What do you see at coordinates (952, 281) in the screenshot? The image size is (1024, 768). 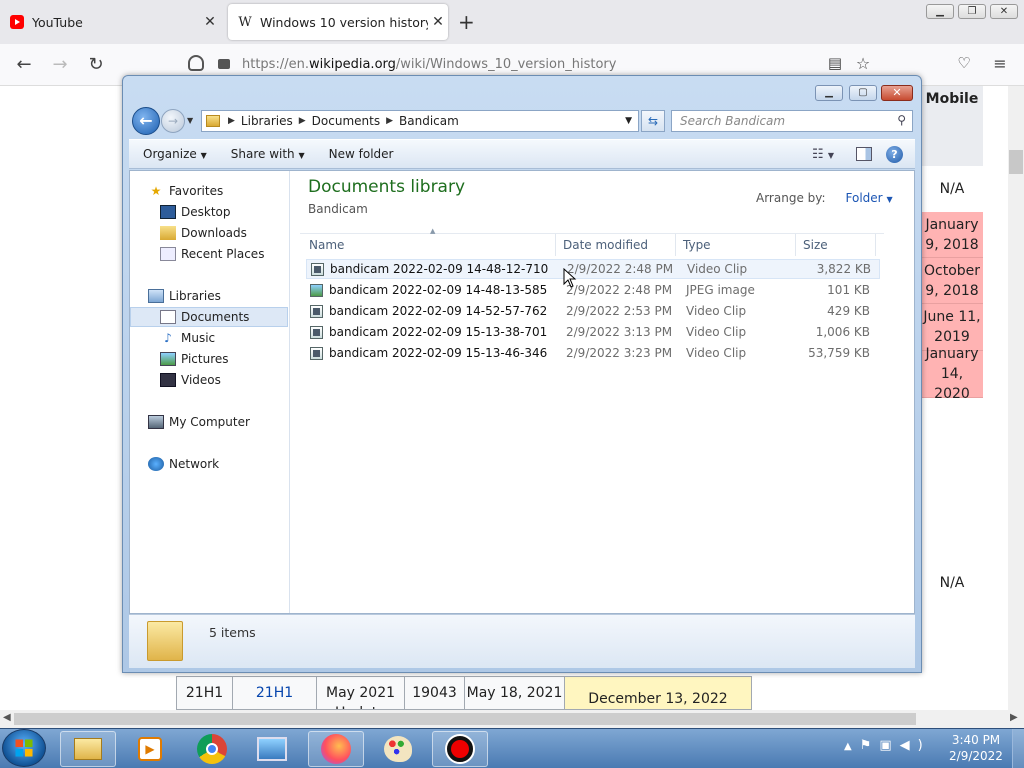 I see `table-cell: October 9, 2018` at bounding box center [952, 281].